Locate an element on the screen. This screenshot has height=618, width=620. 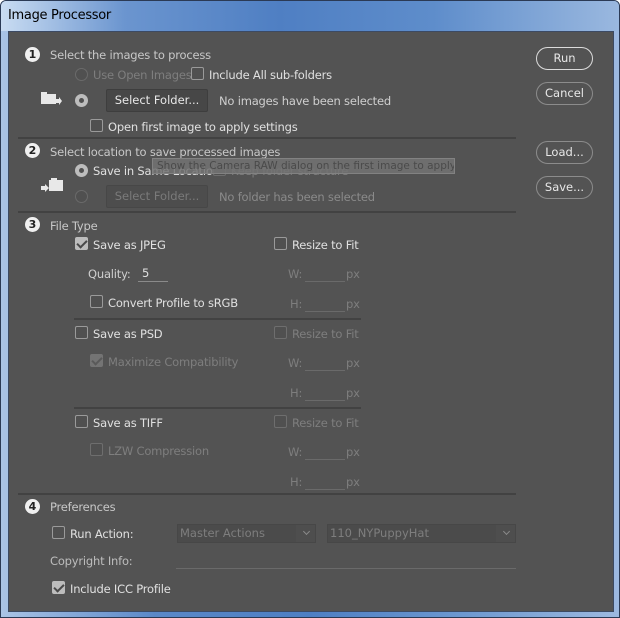
title-bar: Image Processor is located at coordinates (310, 16).